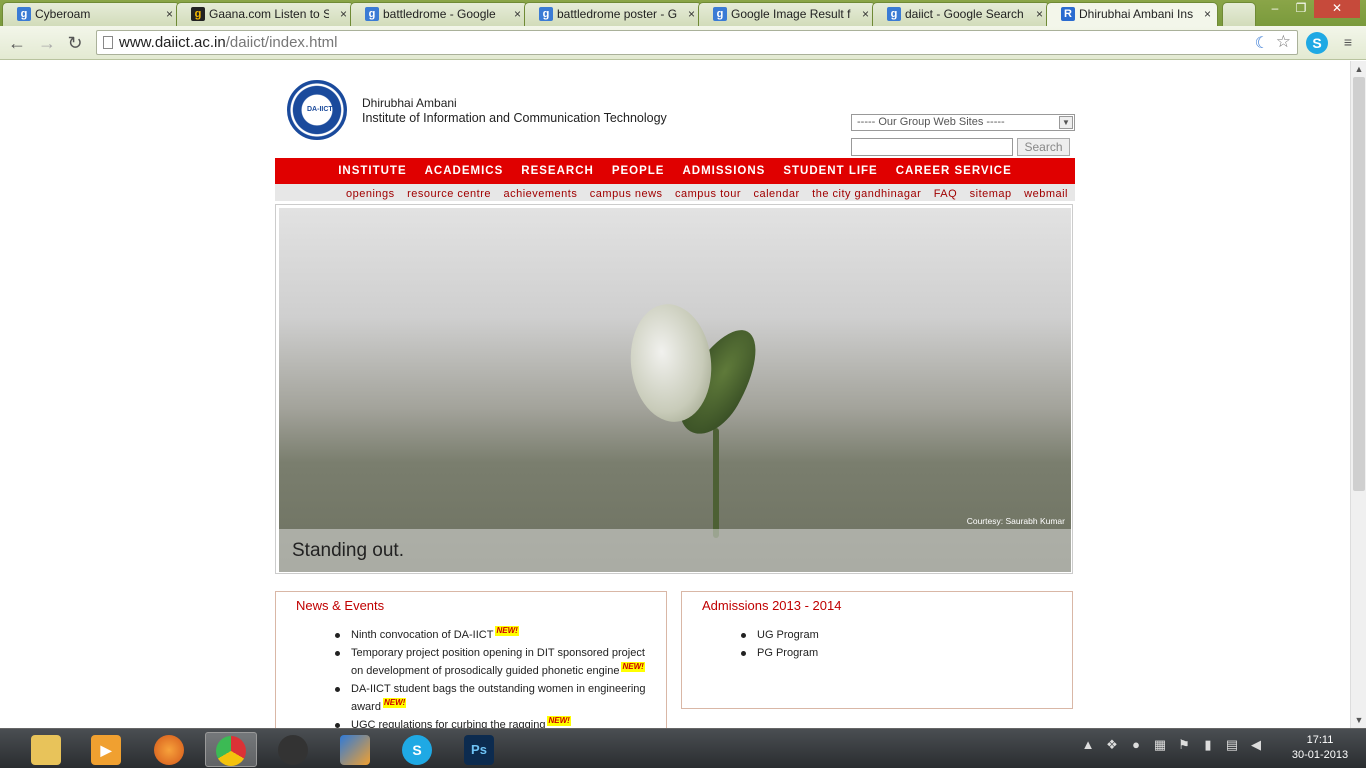  Describe the element at coordinates (1112, 745) in the screenshot. I see `dropbox-icon: ❖` at that location.